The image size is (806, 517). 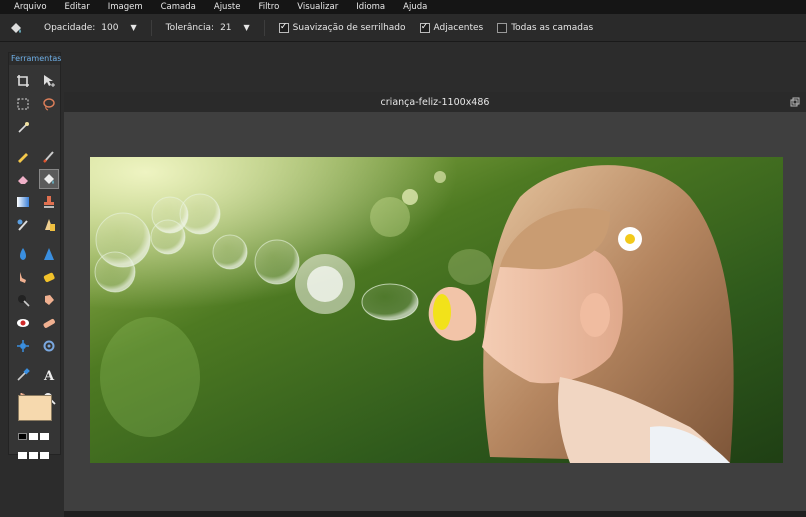 I want to click on tool-grid: A, so click(x=36, y=239).